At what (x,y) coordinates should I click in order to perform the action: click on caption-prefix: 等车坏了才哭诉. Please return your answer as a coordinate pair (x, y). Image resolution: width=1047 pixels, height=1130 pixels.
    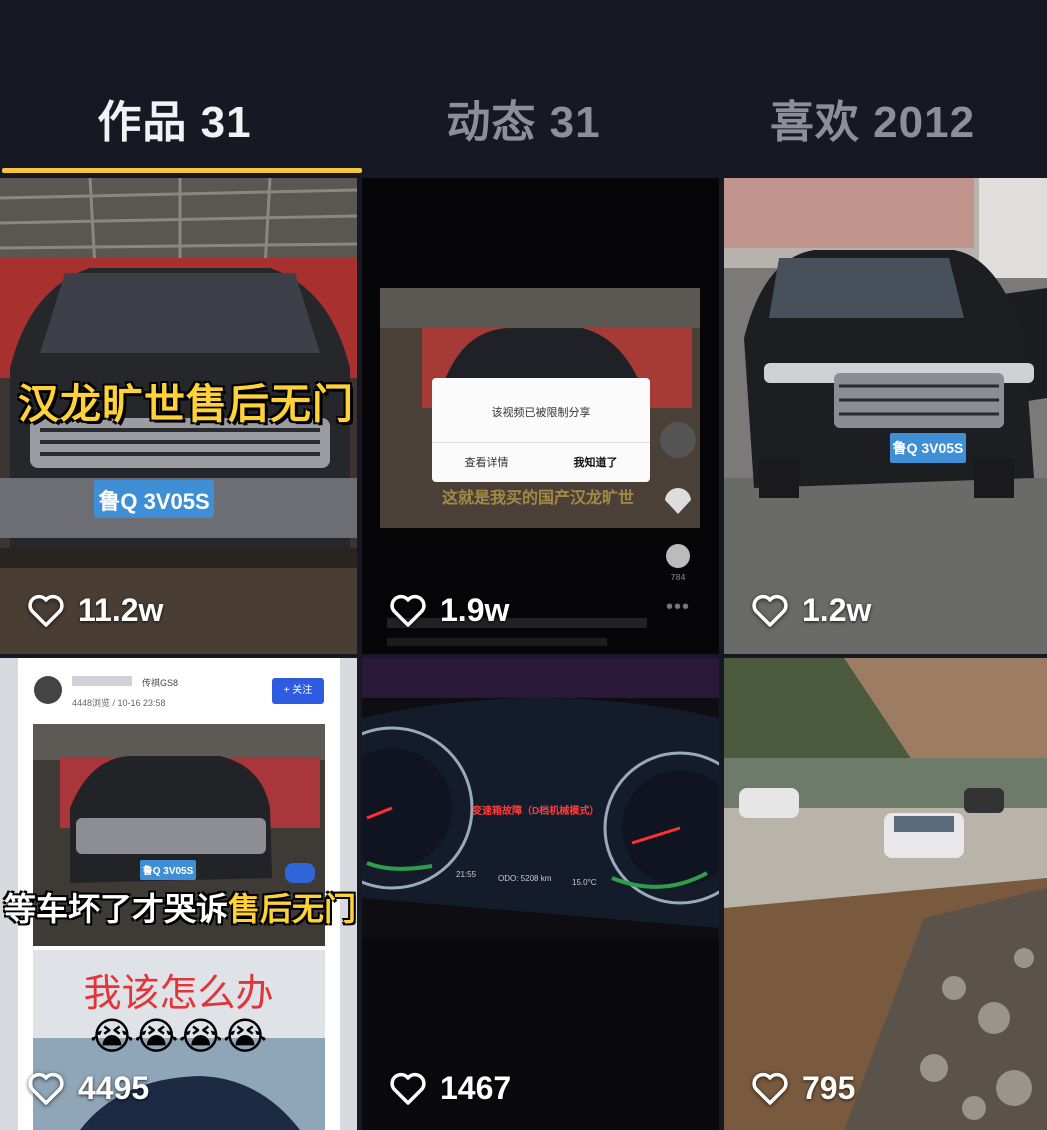
    Looking at the image, I should click on (116, 909).